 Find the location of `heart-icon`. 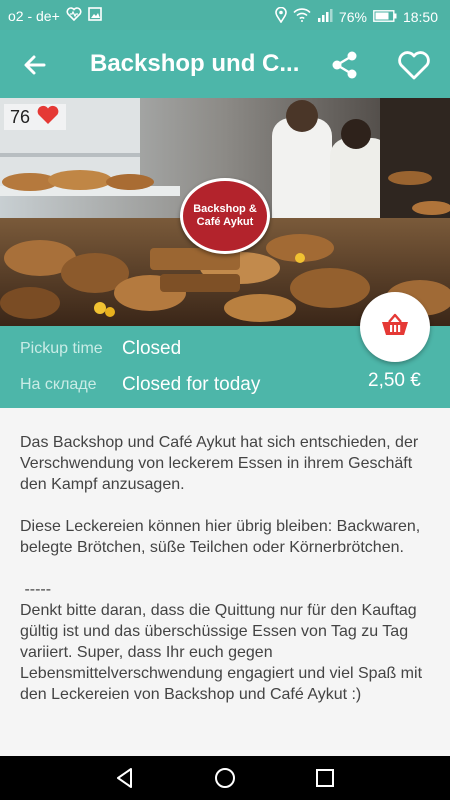

heart-icon is located at coordinates (48, 117).